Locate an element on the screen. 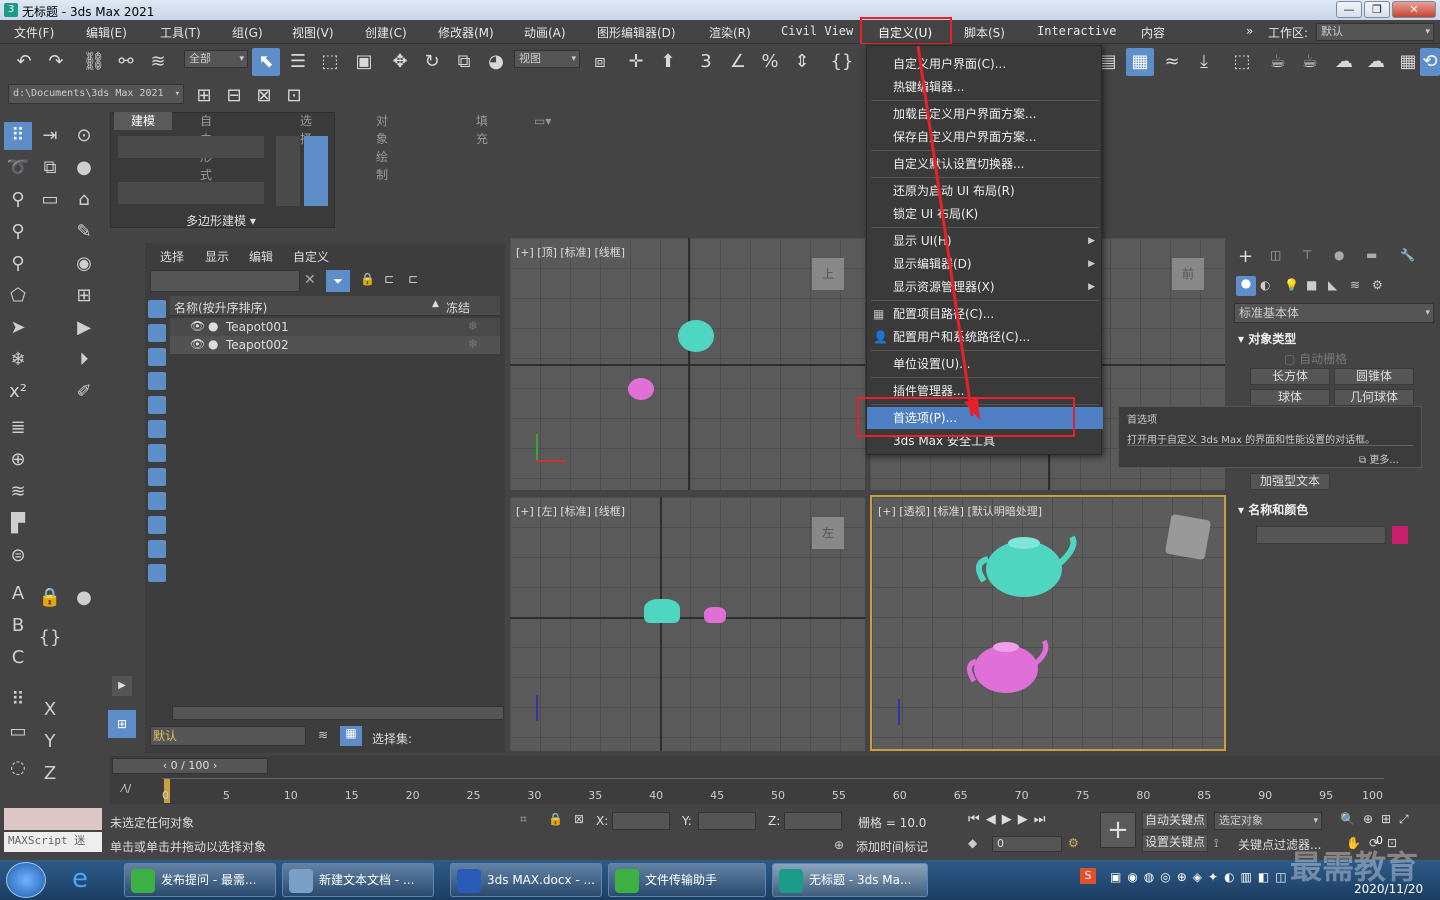 The height and width of the screenshot is (900, 1440). display-hidden-icon is located at coordinates (157, 573).